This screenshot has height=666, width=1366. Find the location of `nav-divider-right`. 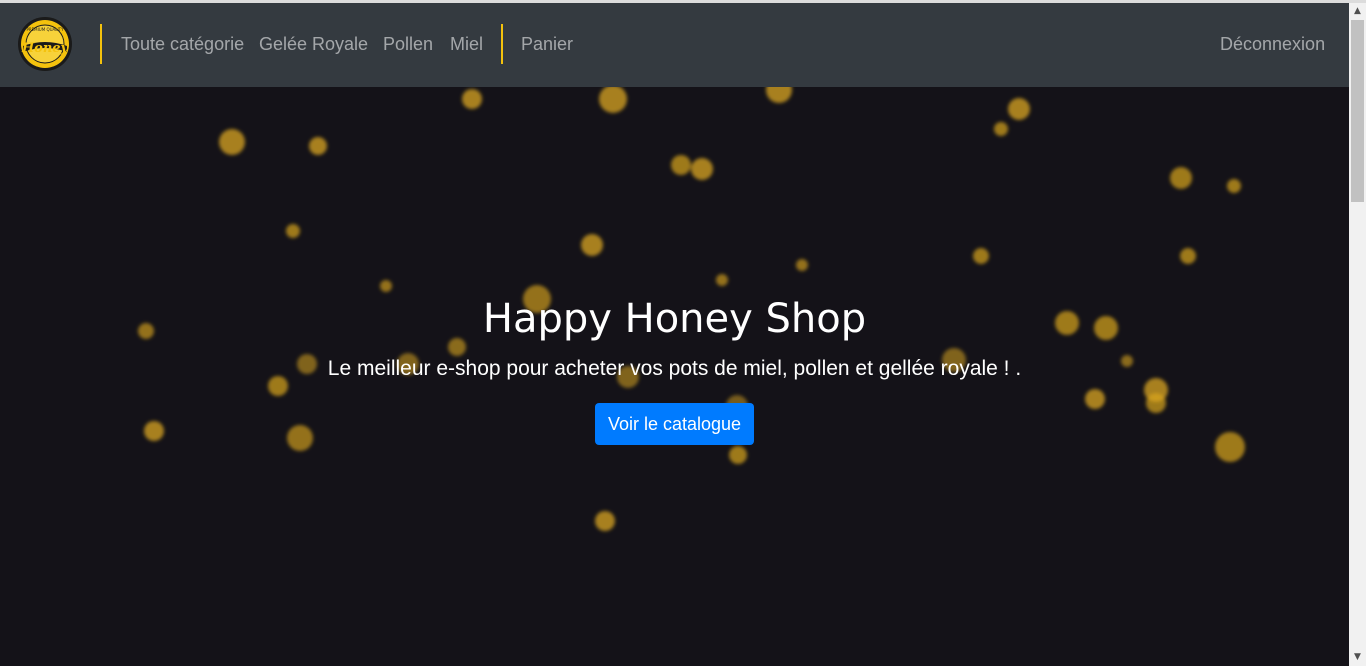

nav-divider-right is located at coordinates (502, 44).